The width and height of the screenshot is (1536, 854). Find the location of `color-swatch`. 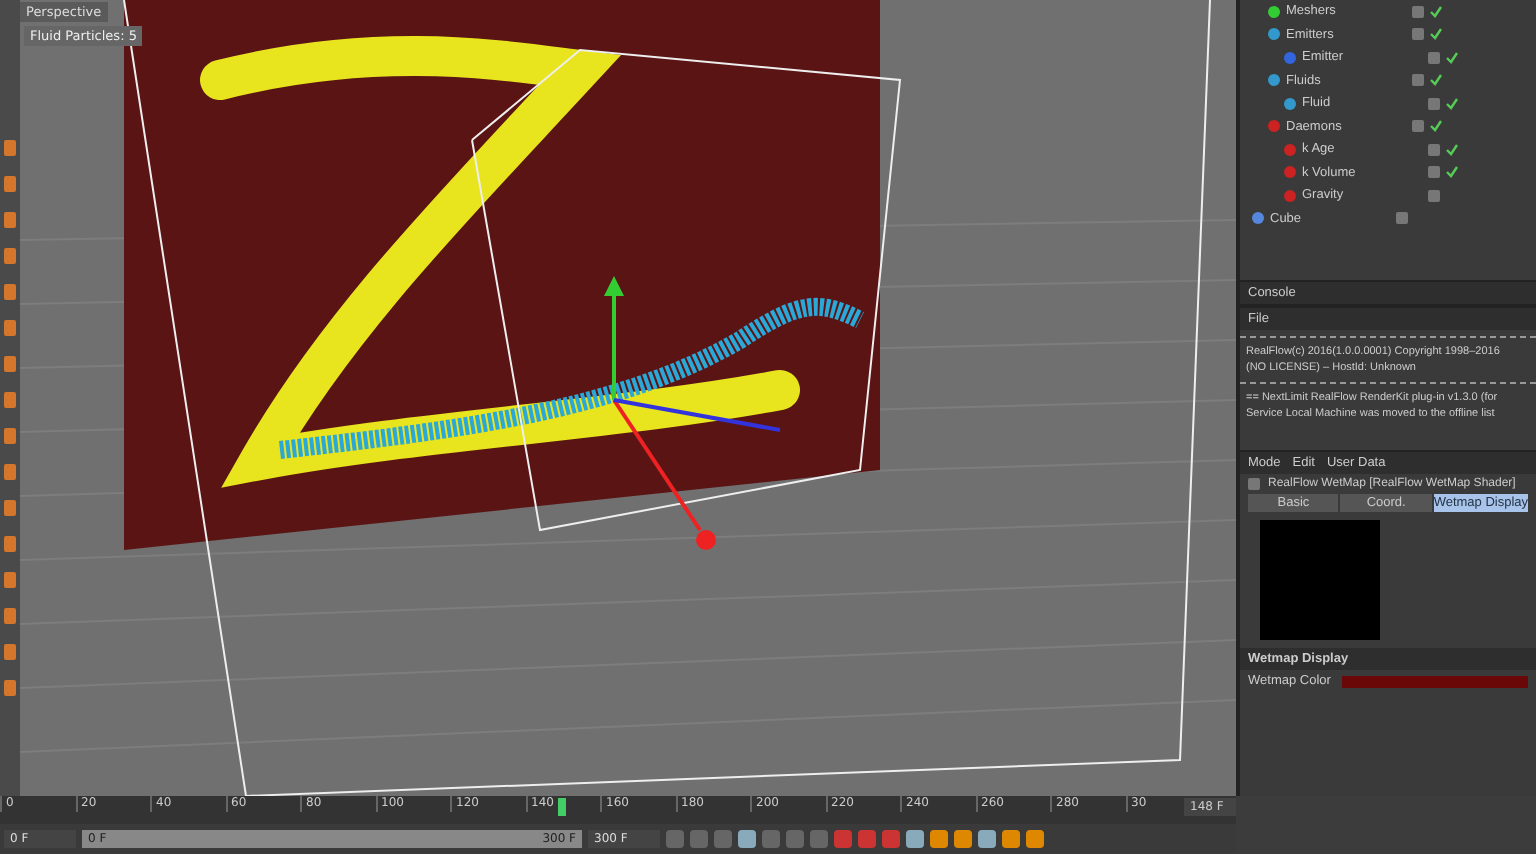

color-swatch is located at coordinates (1435, 681).